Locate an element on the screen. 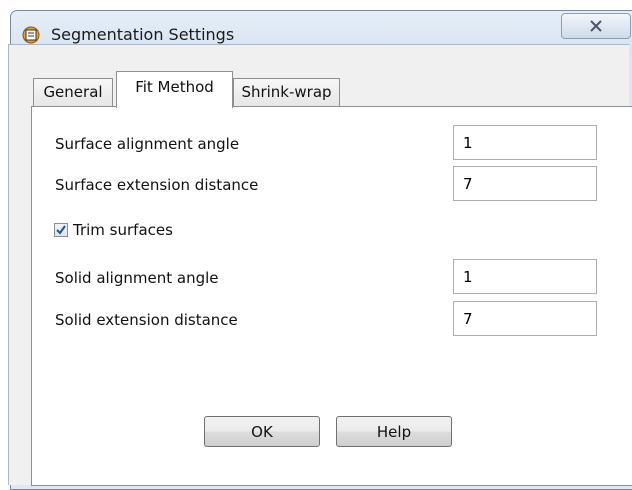 This screenshot has height=490, width=632. close-icon is located at coordinates (596, 26).